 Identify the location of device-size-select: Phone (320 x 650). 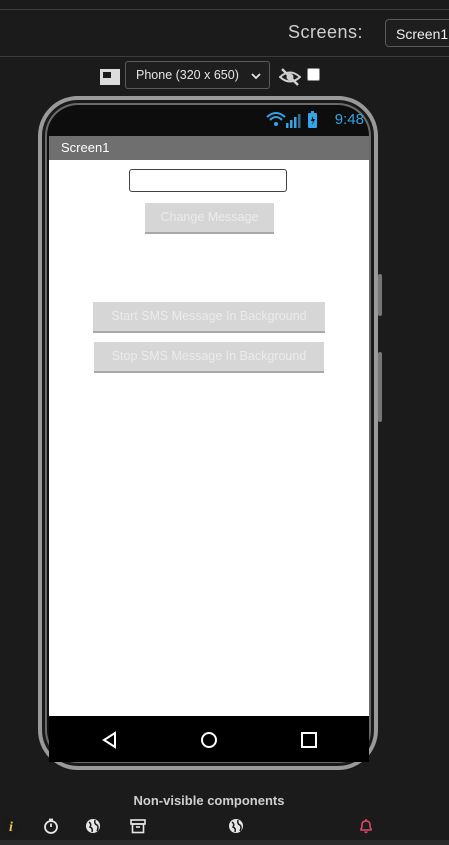
(197, 75).